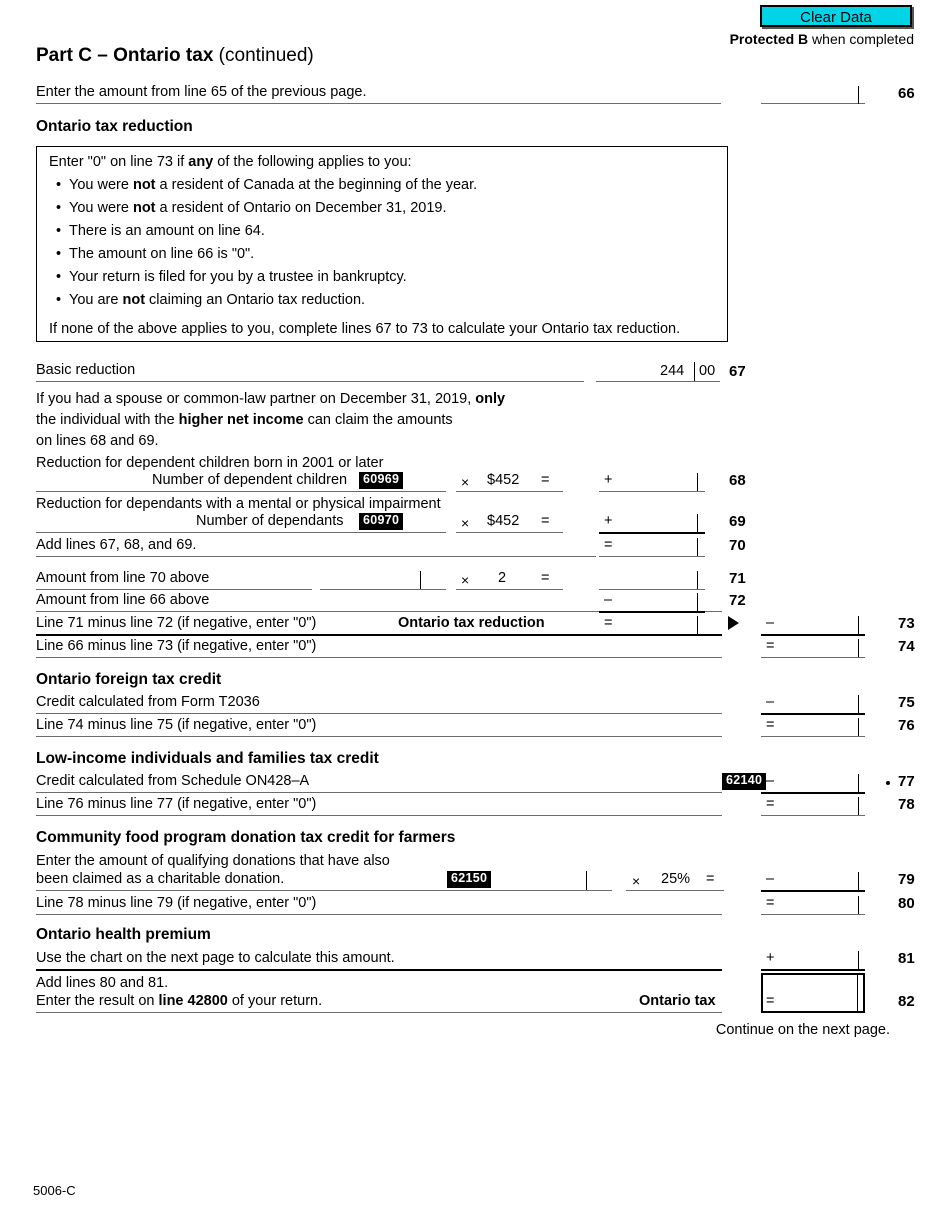  Describe the element at coordinates (677, 1001) in the screenshot. I see `line-82-bold-label: Ontario tax` at that location.